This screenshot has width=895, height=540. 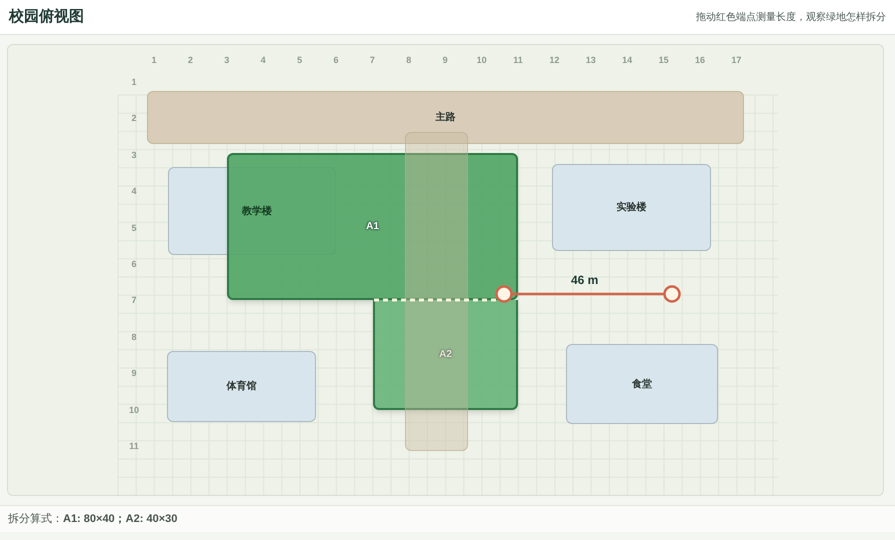 What do you see at coordinates (627, 60) in the screenshot?
I see `column-label: 14` at bounding box center [627, 60].